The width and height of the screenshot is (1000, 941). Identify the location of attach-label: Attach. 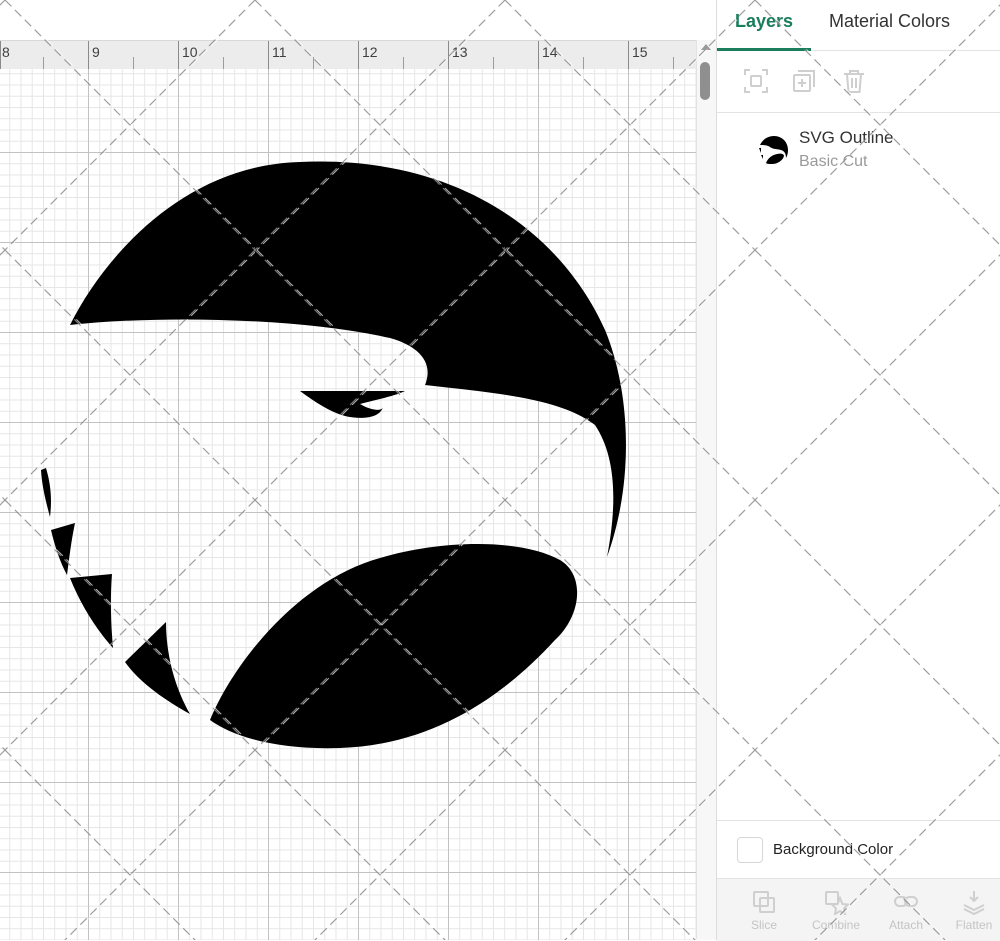
(906, 925).